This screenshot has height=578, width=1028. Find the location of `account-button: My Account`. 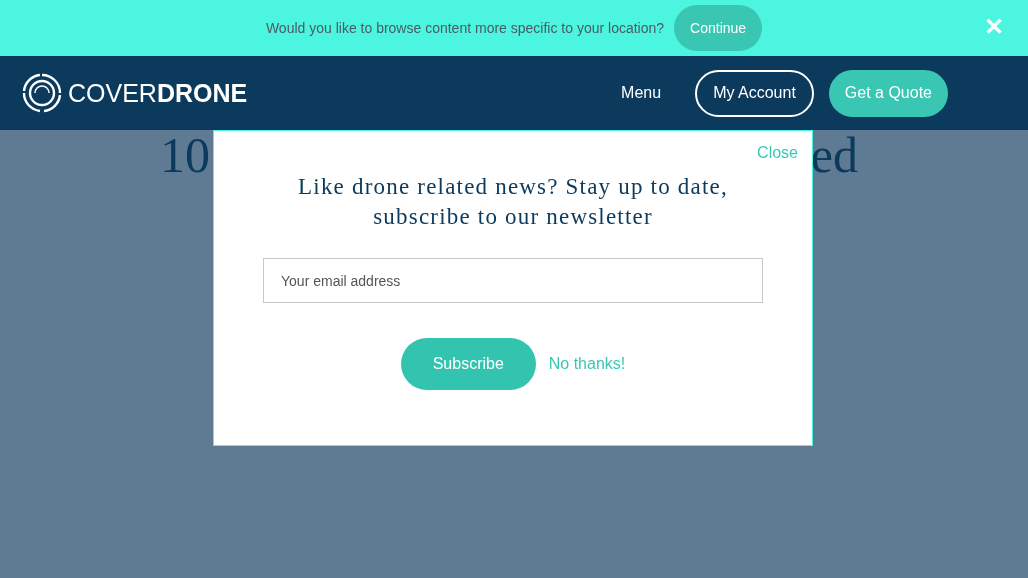

account-button: My Account is located at coordinates (754, 93).